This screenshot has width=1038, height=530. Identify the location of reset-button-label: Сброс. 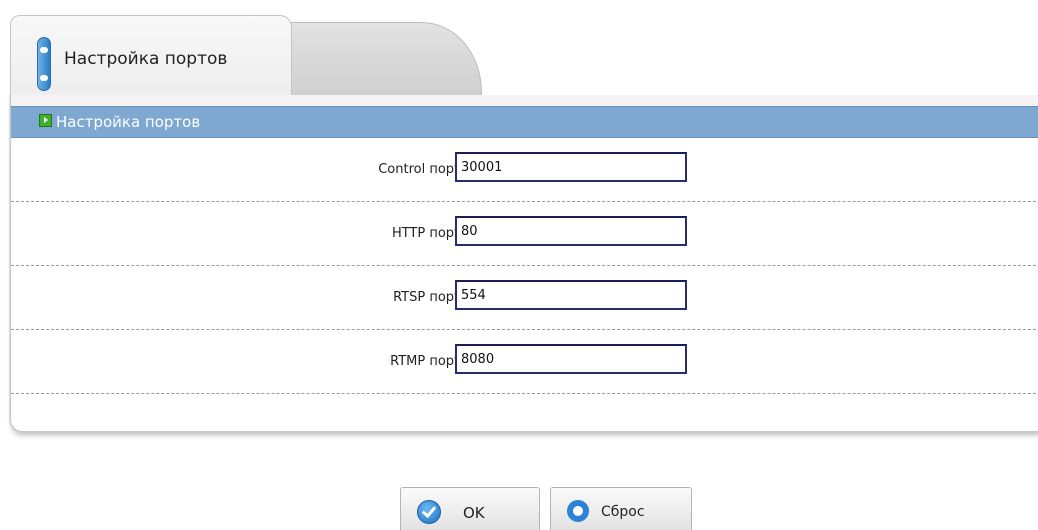
(623, 512).